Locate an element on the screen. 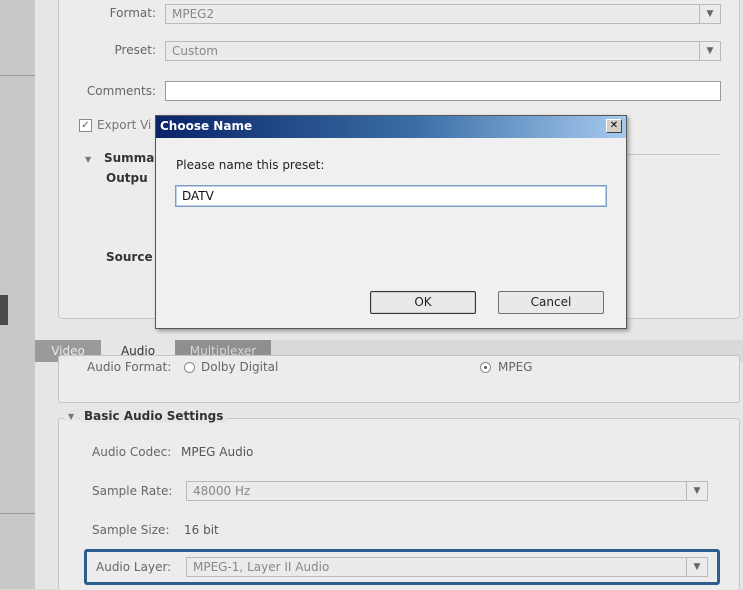 This screenshot has width=743, height=590. output-label: Outpu is located at coordinates (127, 178).